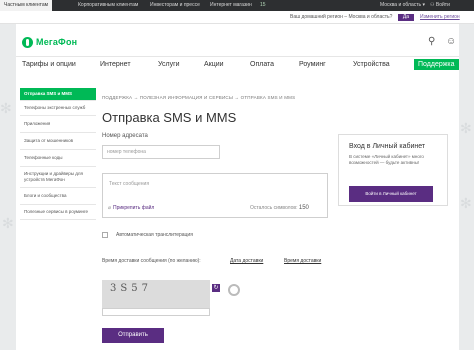 Image resolution: width=474 pixels, height=350 pixels. What do you see at coordinates (154, 235) in the screenshot?
I see `translit-label: Автоматическая транслитерация` at bounding box center [154, 235].